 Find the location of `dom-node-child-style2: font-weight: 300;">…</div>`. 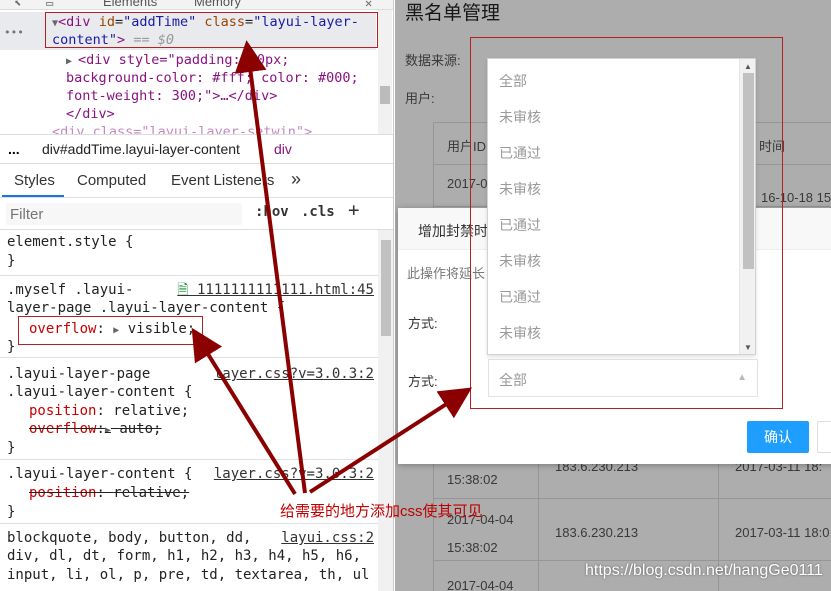

dom-node-child-style2: font-weight: 300;">…</div> is located at coordinates (172, 96).